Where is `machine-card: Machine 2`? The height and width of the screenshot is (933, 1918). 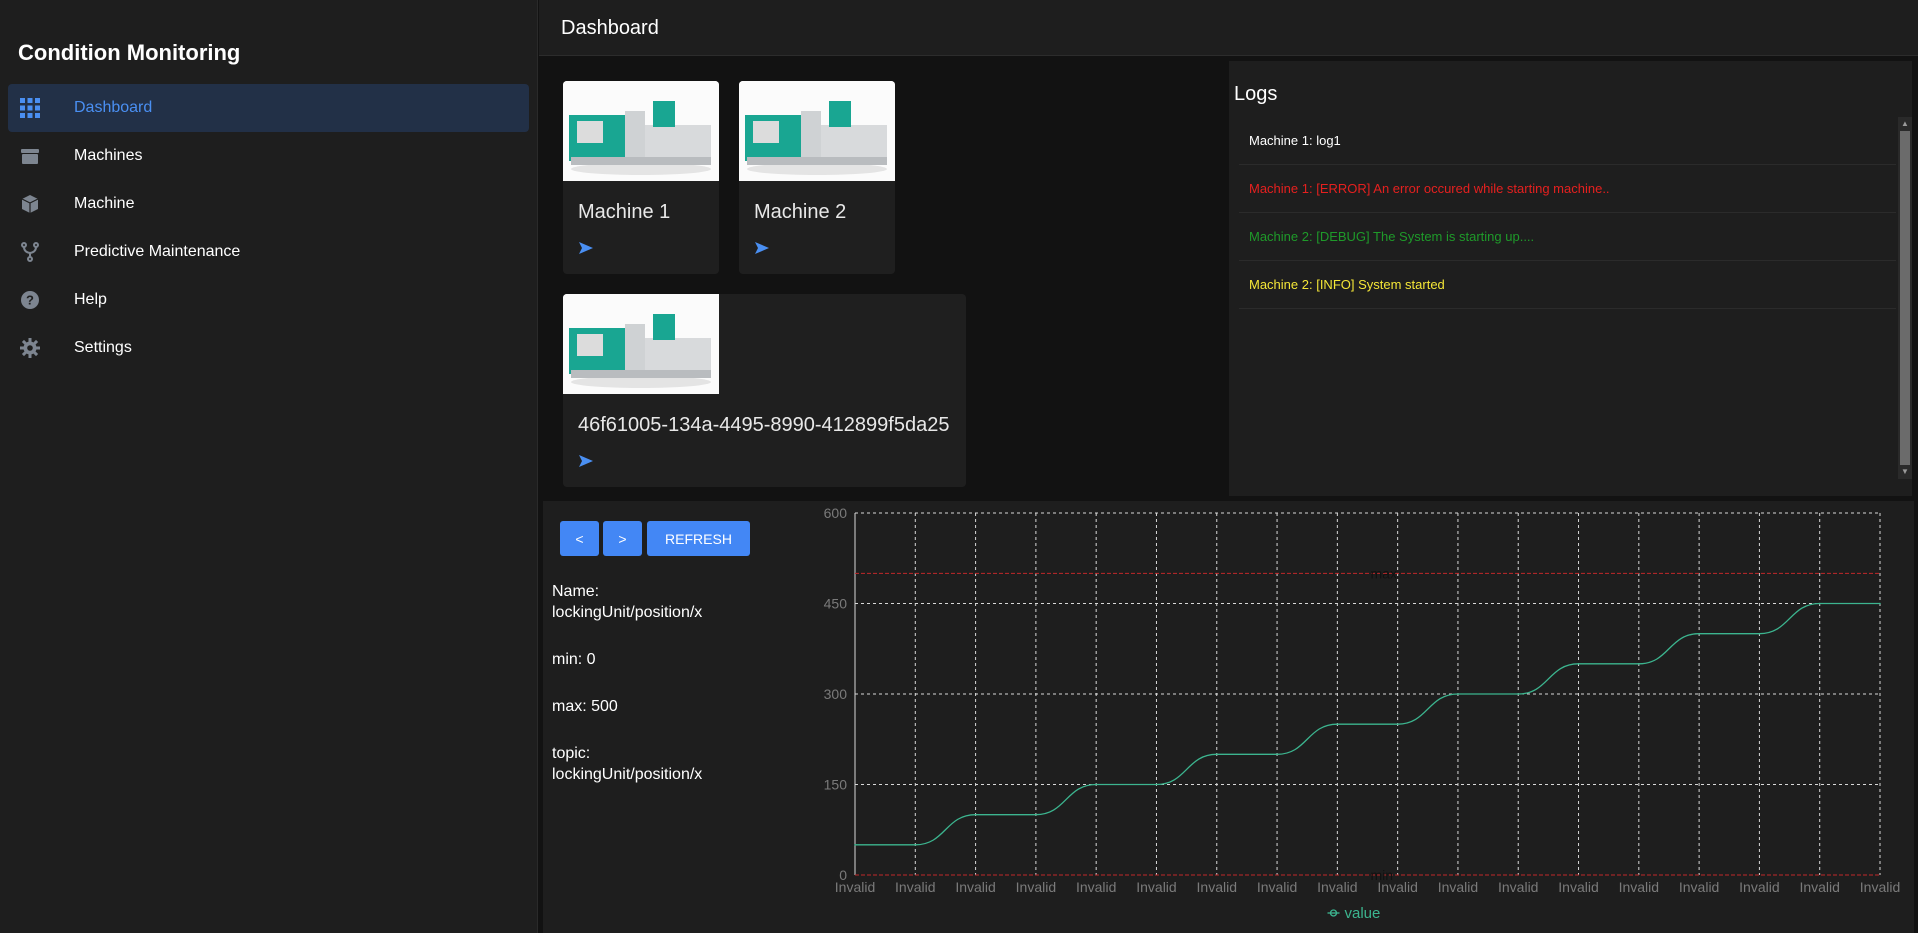 machine-card: Machine 2 is located at coordinates (817, 177).